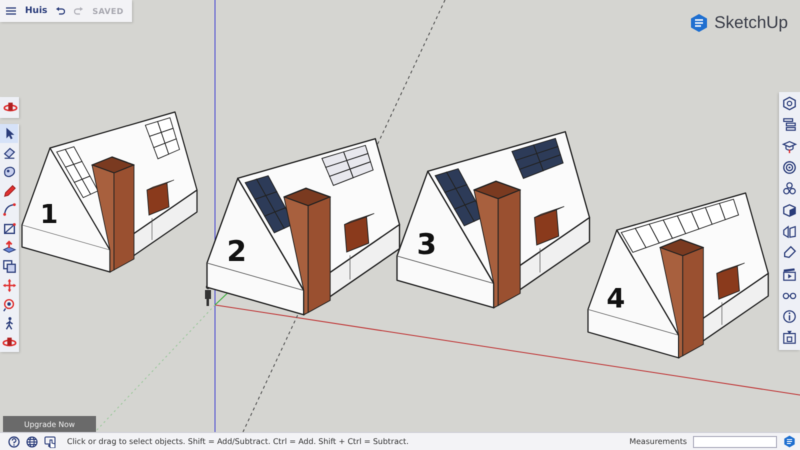  I want to click on materials-icon, so click(789, 168).